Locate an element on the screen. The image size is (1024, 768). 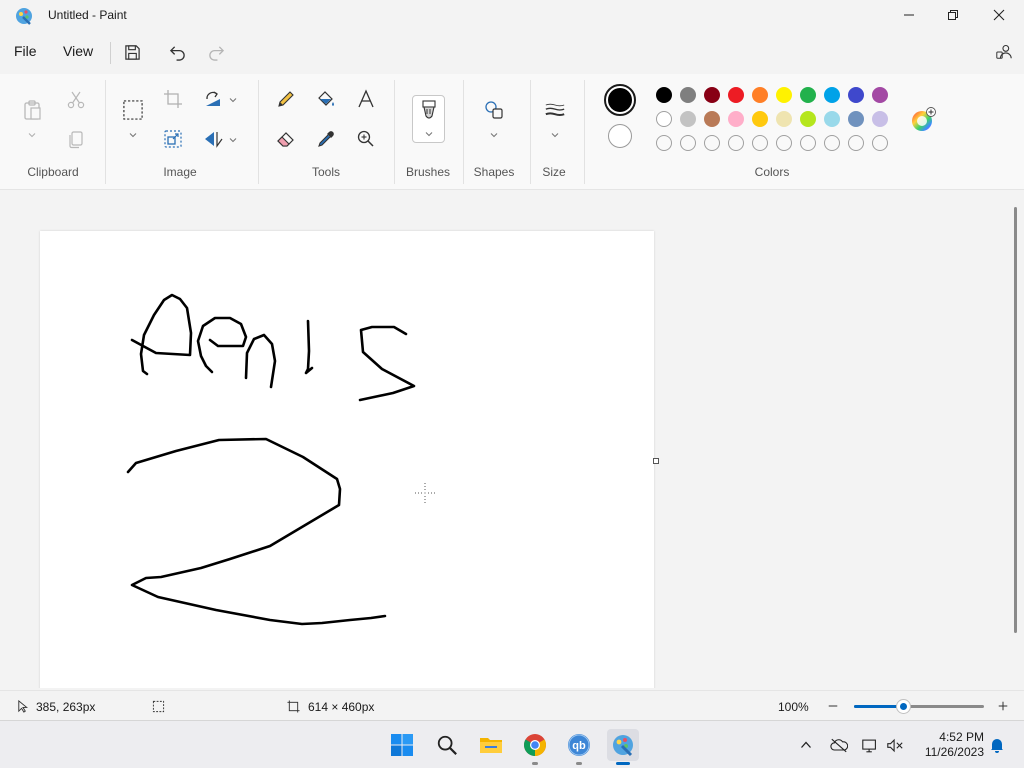
qbittorrent-running-indicator is located at coordinates (579, 763).